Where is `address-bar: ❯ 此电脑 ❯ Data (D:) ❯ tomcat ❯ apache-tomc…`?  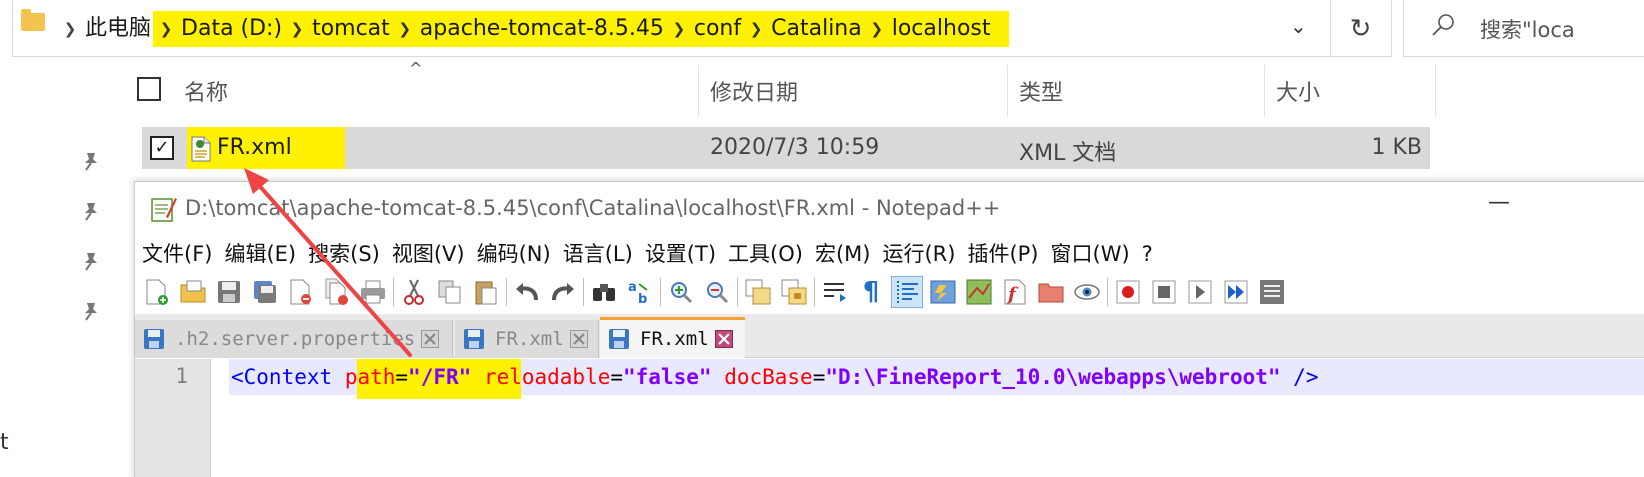
address-bar: ❯ 此电脑 ❯ Data (D:) ❯ tomcat ❯ apache-tomc… is located at coordinates (702, 28).